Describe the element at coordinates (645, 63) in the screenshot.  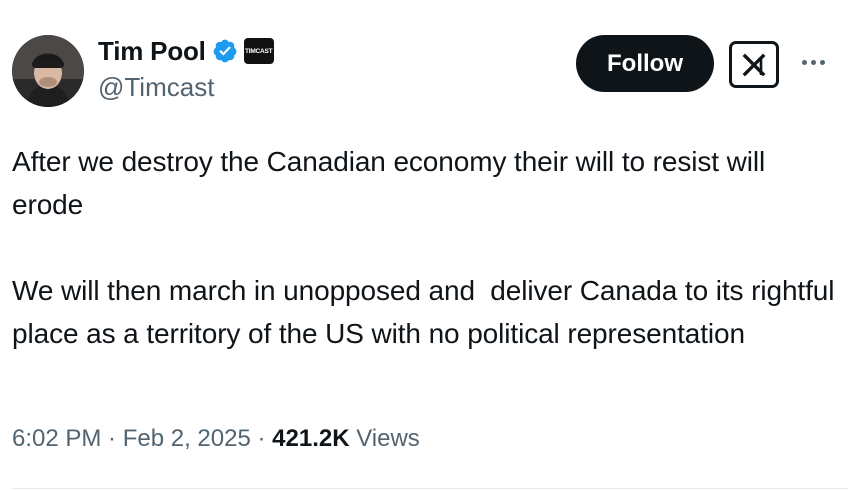
I see `follow-button: Follow` at that location.